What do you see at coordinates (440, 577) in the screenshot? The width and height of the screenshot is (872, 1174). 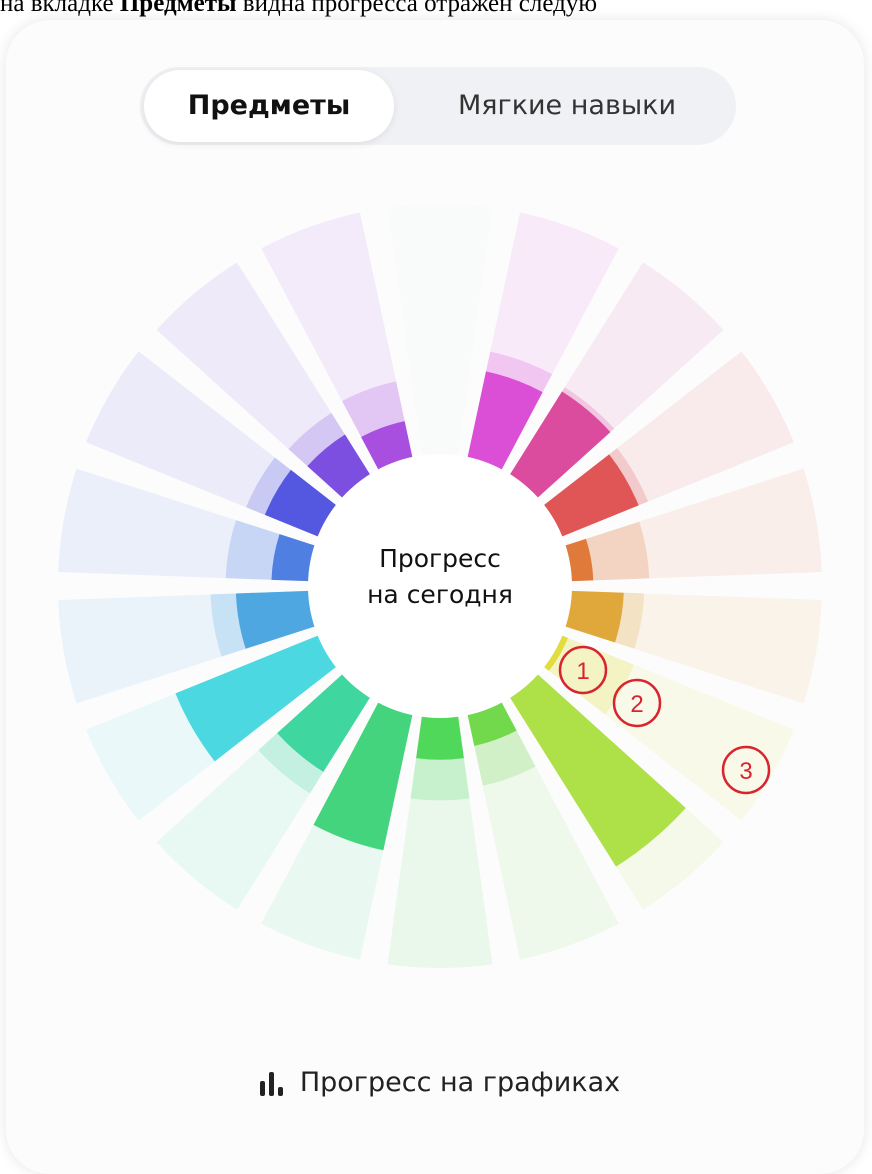 I see `center-label: Прогресс на сегодня` at bounding box center [440, 577].